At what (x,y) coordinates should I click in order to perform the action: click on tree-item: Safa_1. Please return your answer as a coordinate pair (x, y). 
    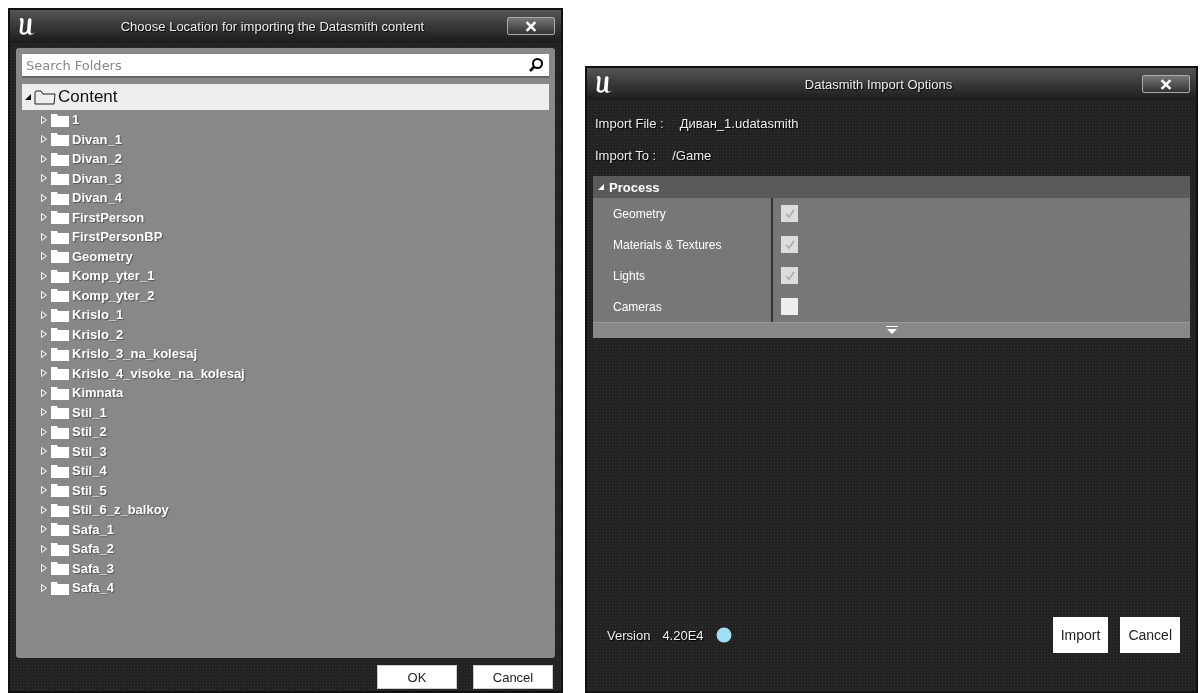
    Looking at the image, I should click on (285, 529).